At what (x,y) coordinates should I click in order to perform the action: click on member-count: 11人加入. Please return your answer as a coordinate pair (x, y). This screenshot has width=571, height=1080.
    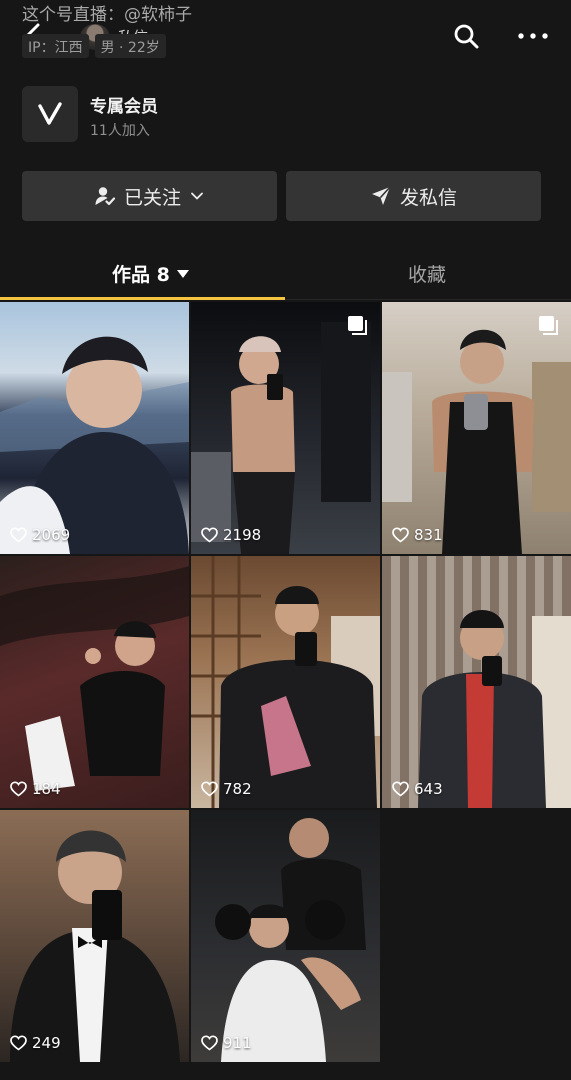
    Looking at the image, I should click on (120, 131).